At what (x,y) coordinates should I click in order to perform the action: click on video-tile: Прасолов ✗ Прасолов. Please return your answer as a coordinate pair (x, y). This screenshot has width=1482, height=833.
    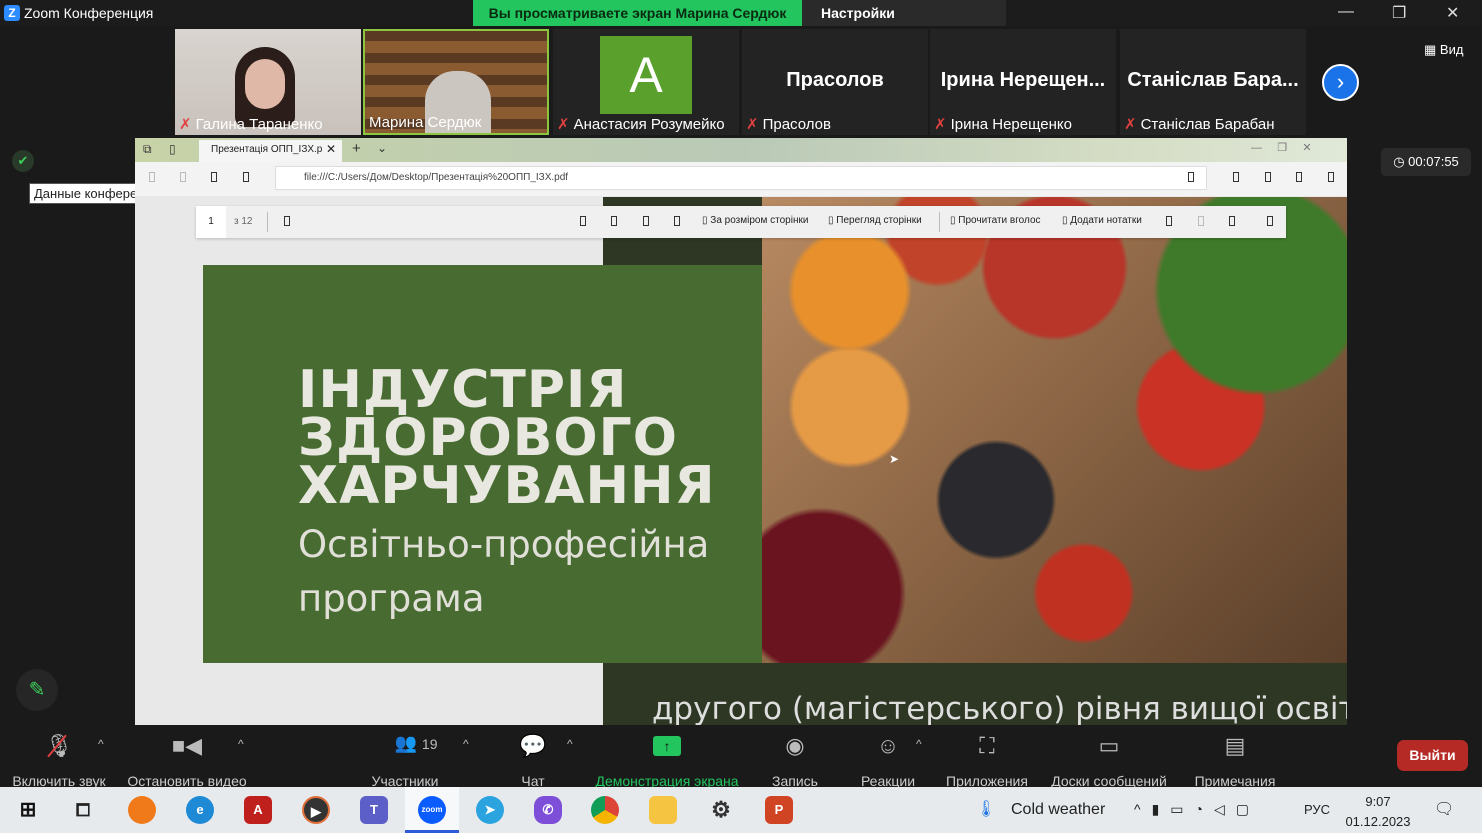
    Looking at the image, I should click on (835, 82).